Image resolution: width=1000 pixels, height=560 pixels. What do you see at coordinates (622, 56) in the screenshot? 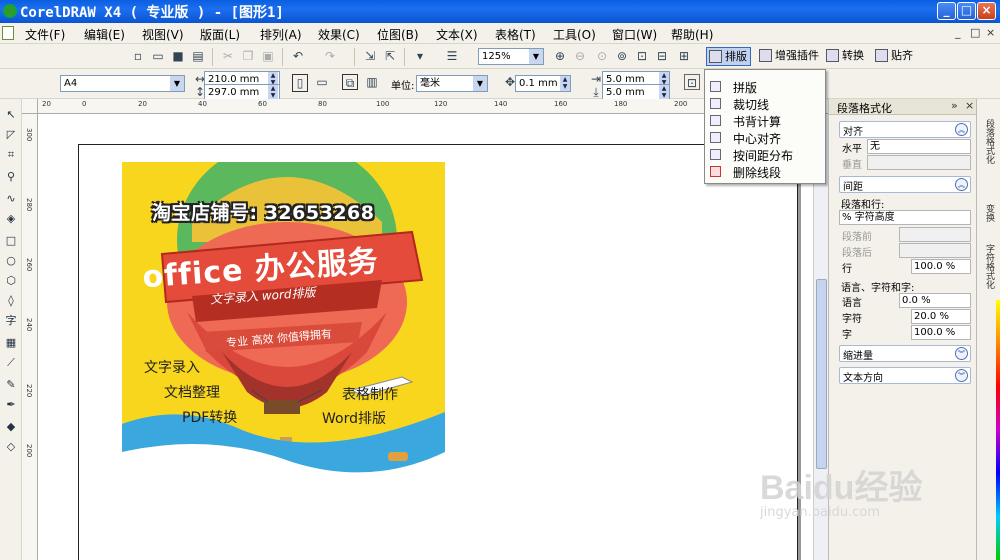
I see `zoom-all-icon: ⊚` at bounding box center [622, 56].